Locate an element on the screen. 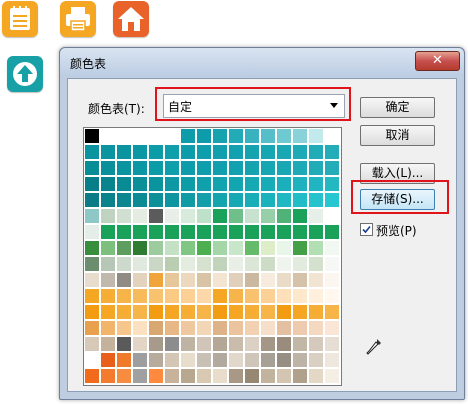 The height and width of the screenshot is (404, 468). ok-button: 确定 is located at coordinates (397, 107).